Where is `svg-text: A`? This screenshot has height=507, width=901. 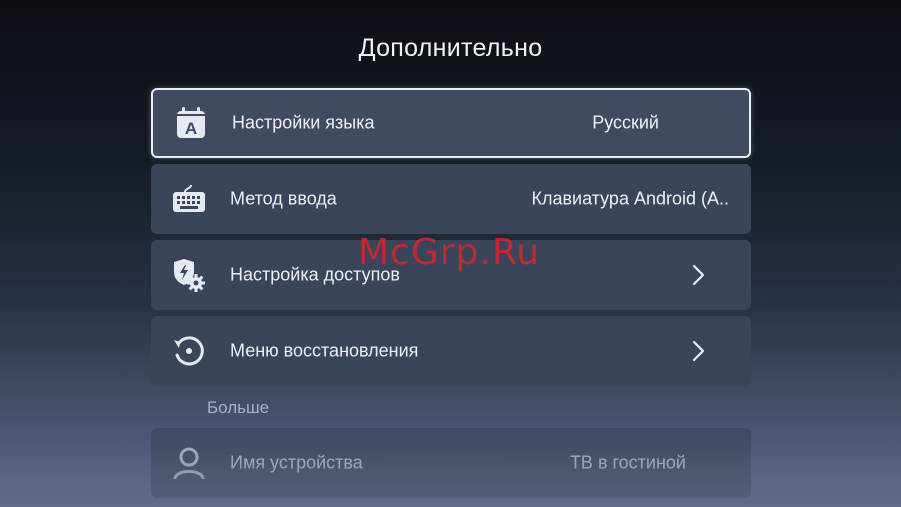
svg-text: A is located at coordinates (191, 128).